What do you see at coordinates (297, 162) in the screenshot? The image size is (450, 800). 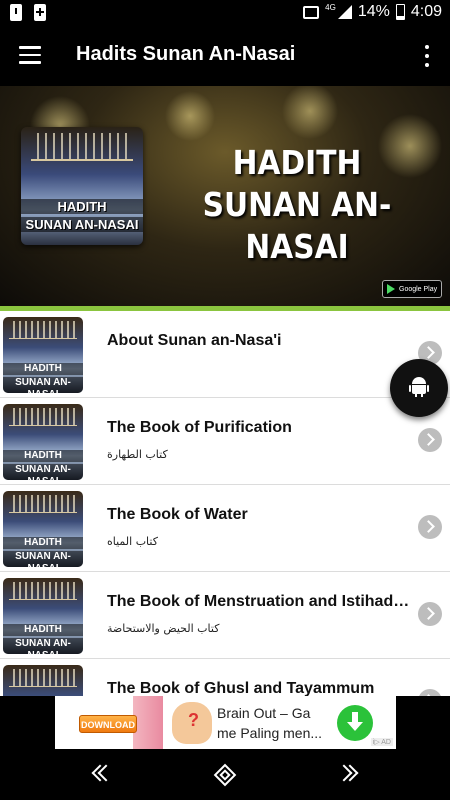 I see `banner-heading-line1: HADITH` at bounding box center [297, 162].